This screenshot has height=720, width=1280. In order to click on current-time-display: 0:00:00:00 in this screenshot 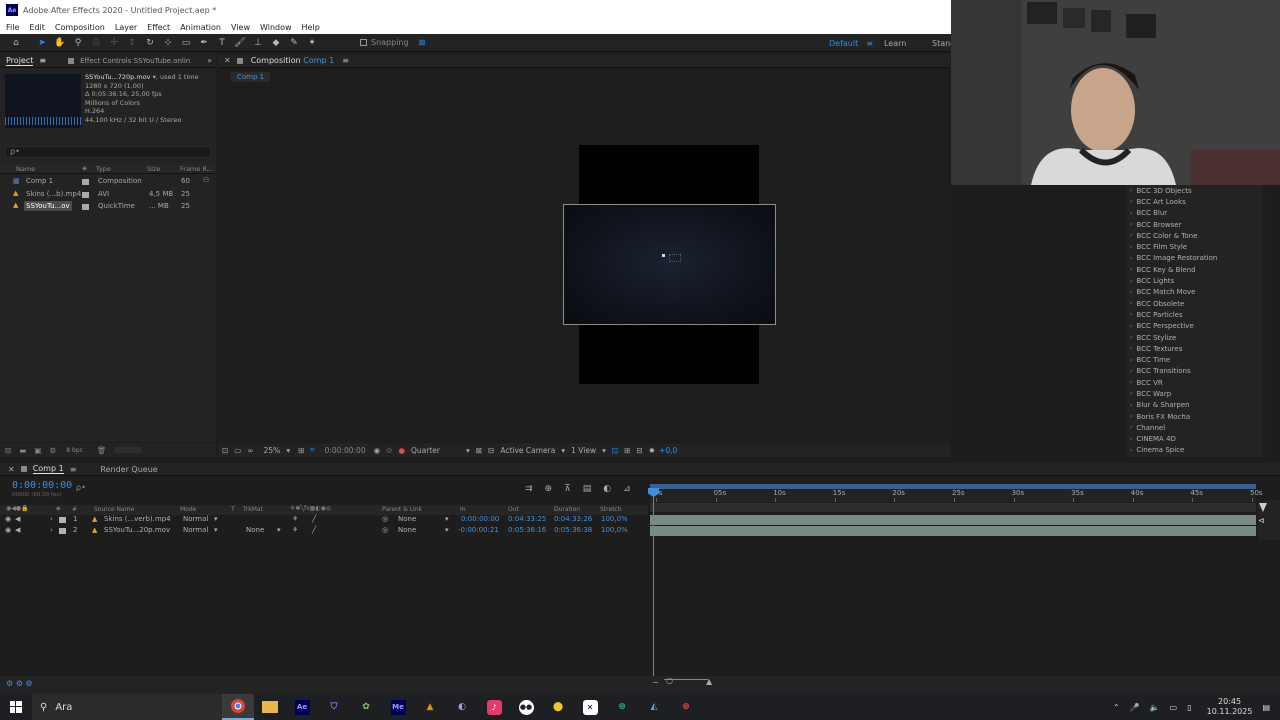, I will do `click(42, 485)`.